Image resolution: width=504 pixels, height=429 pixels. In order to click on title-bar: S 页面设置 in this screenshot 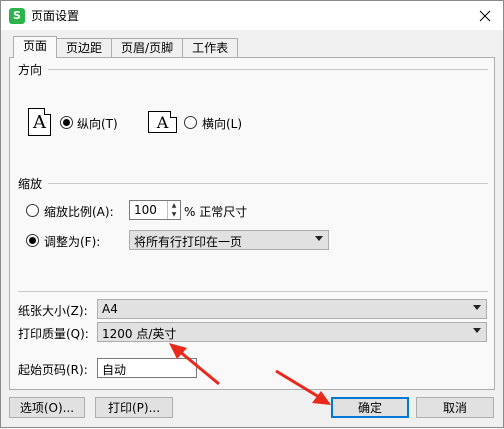, I will do `click(252, 15)`.